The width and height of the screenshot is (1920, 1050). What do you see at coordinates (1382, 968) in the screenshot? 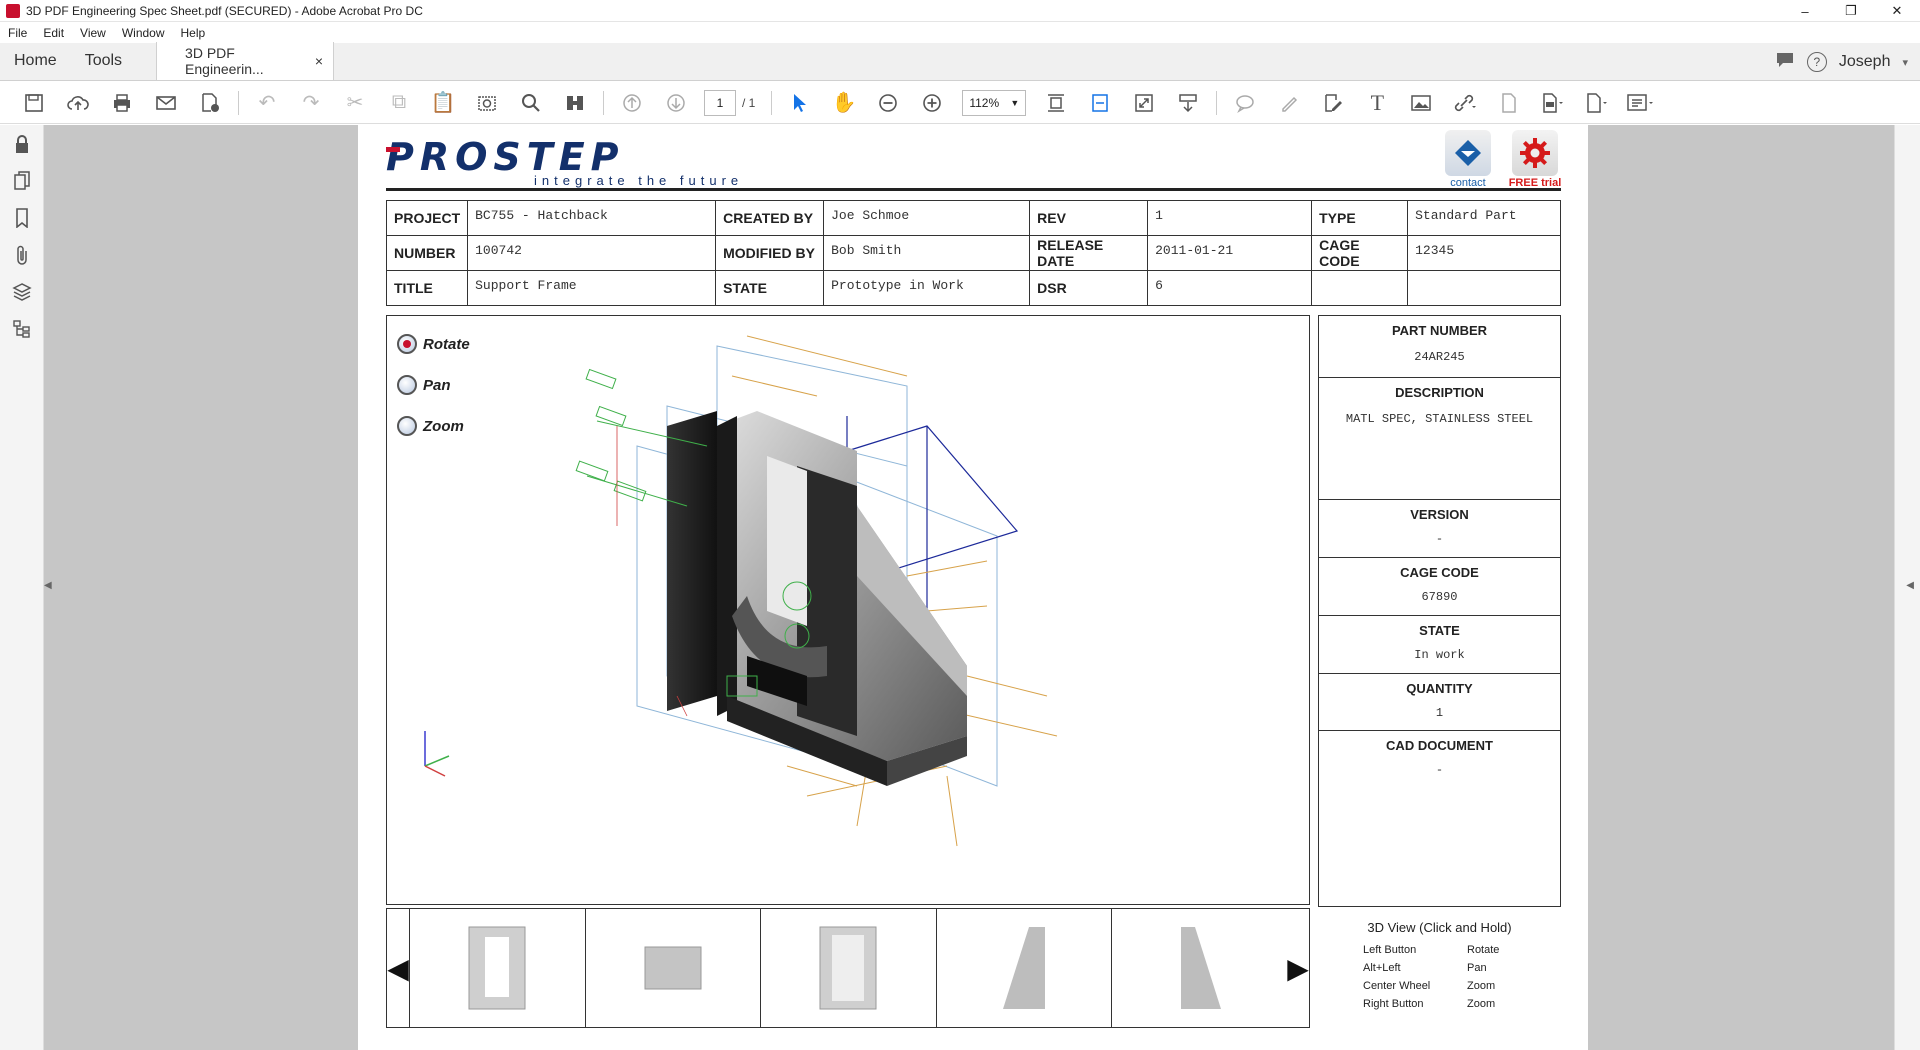
I see `help-input: Alt+Left` at bounding box center [1382, 968].